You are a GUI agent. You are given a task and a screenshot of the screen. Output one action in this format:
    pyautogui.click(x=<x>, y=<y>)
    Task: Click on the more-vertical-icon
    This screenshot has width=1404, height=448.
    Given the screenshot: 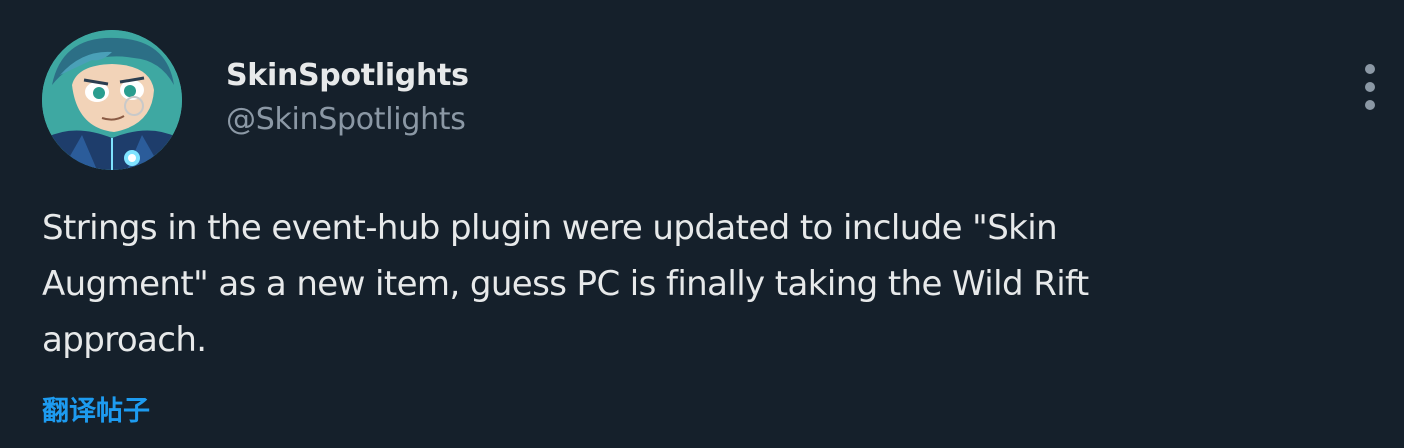 What is the action you would take?
    pyautogui.click(x=1370, y=87)
    